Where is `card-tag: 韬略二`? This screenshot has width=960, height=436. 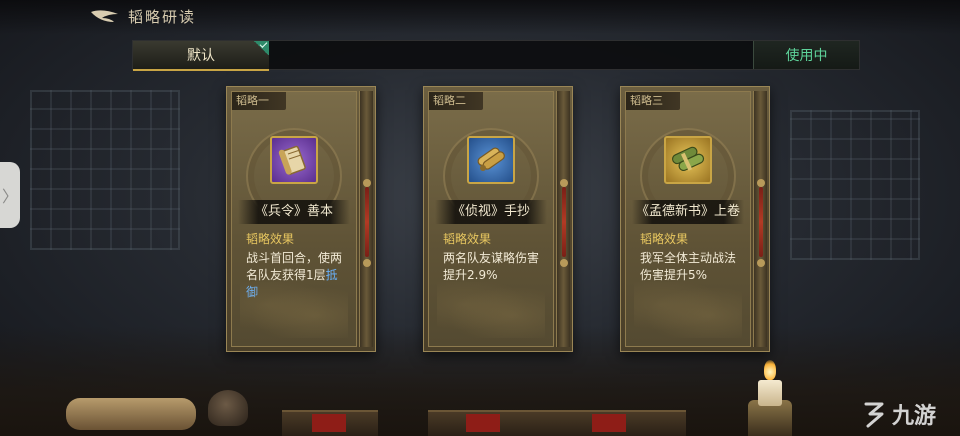 card-tag: 韬略二 is located at coordinates (456, 101).